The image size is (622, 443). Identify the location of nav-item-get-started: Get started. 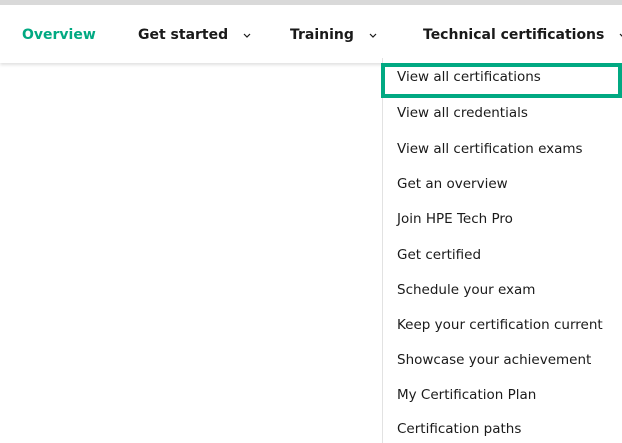
(194, 35).